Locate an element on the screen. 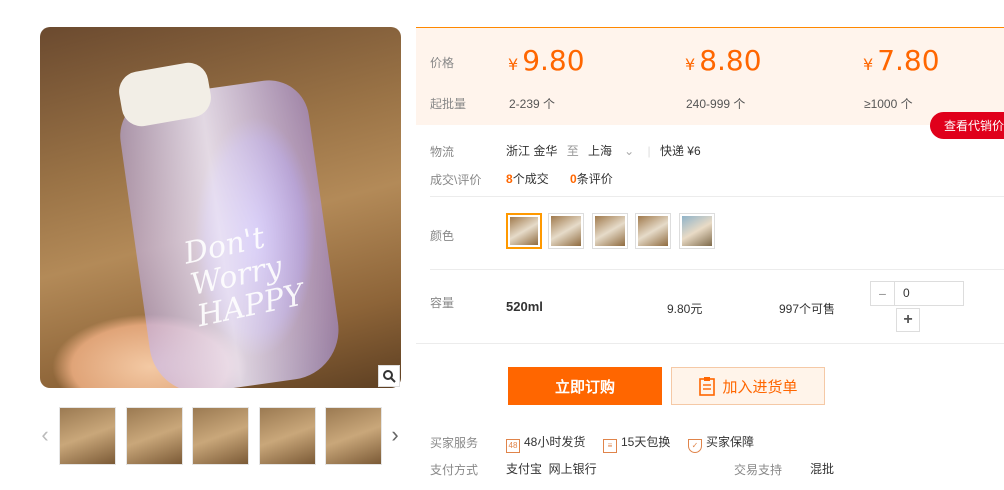 This screenshot has height=490, width=1004. chevron-down-icon: ⌄ is located at coordinates (629, 151).